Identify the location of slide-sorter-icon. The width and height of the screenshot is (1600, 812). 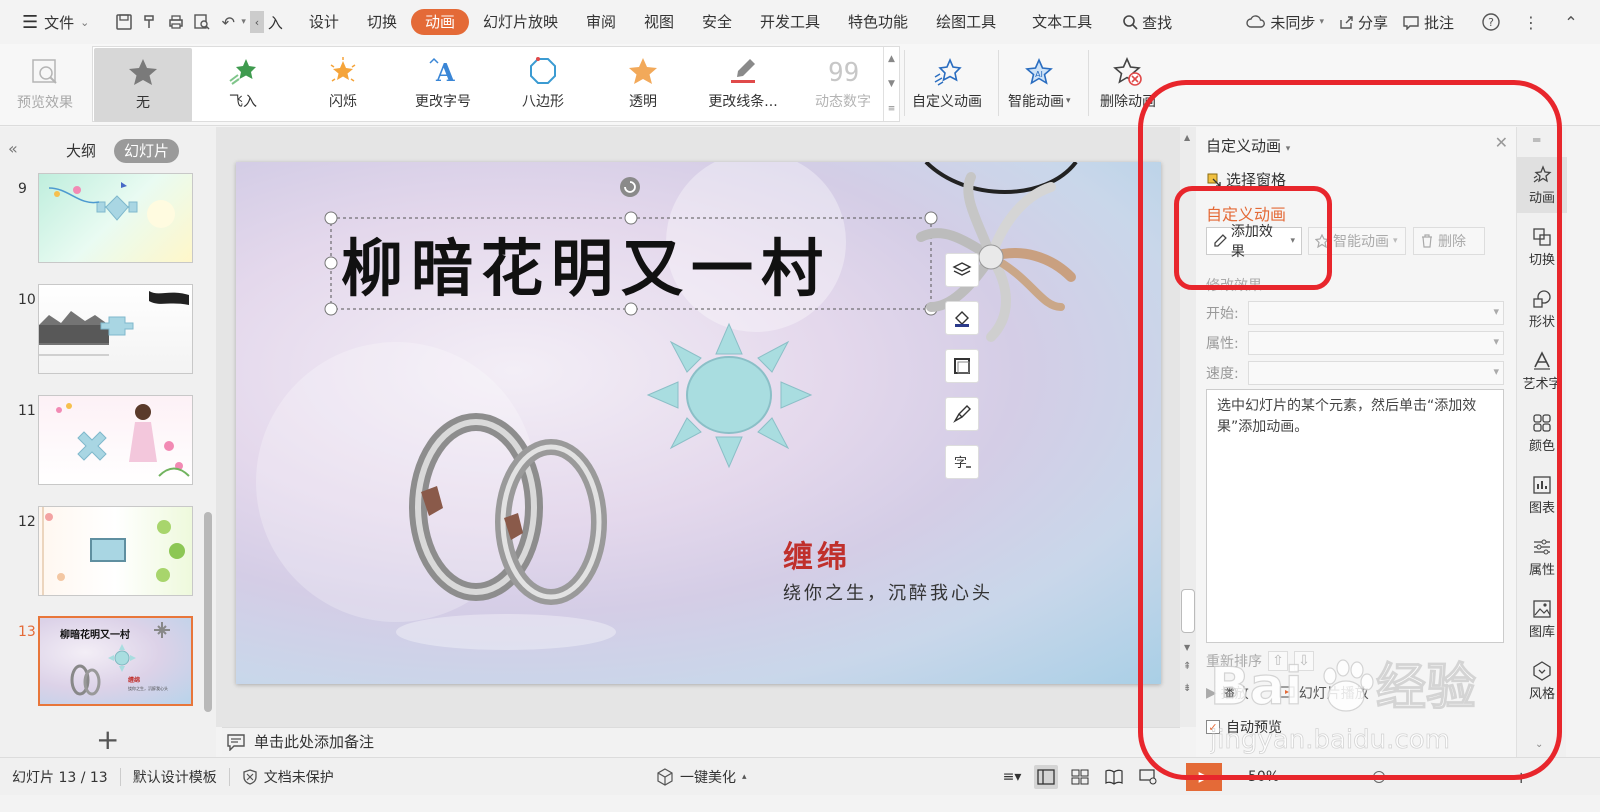
(1080, 777).